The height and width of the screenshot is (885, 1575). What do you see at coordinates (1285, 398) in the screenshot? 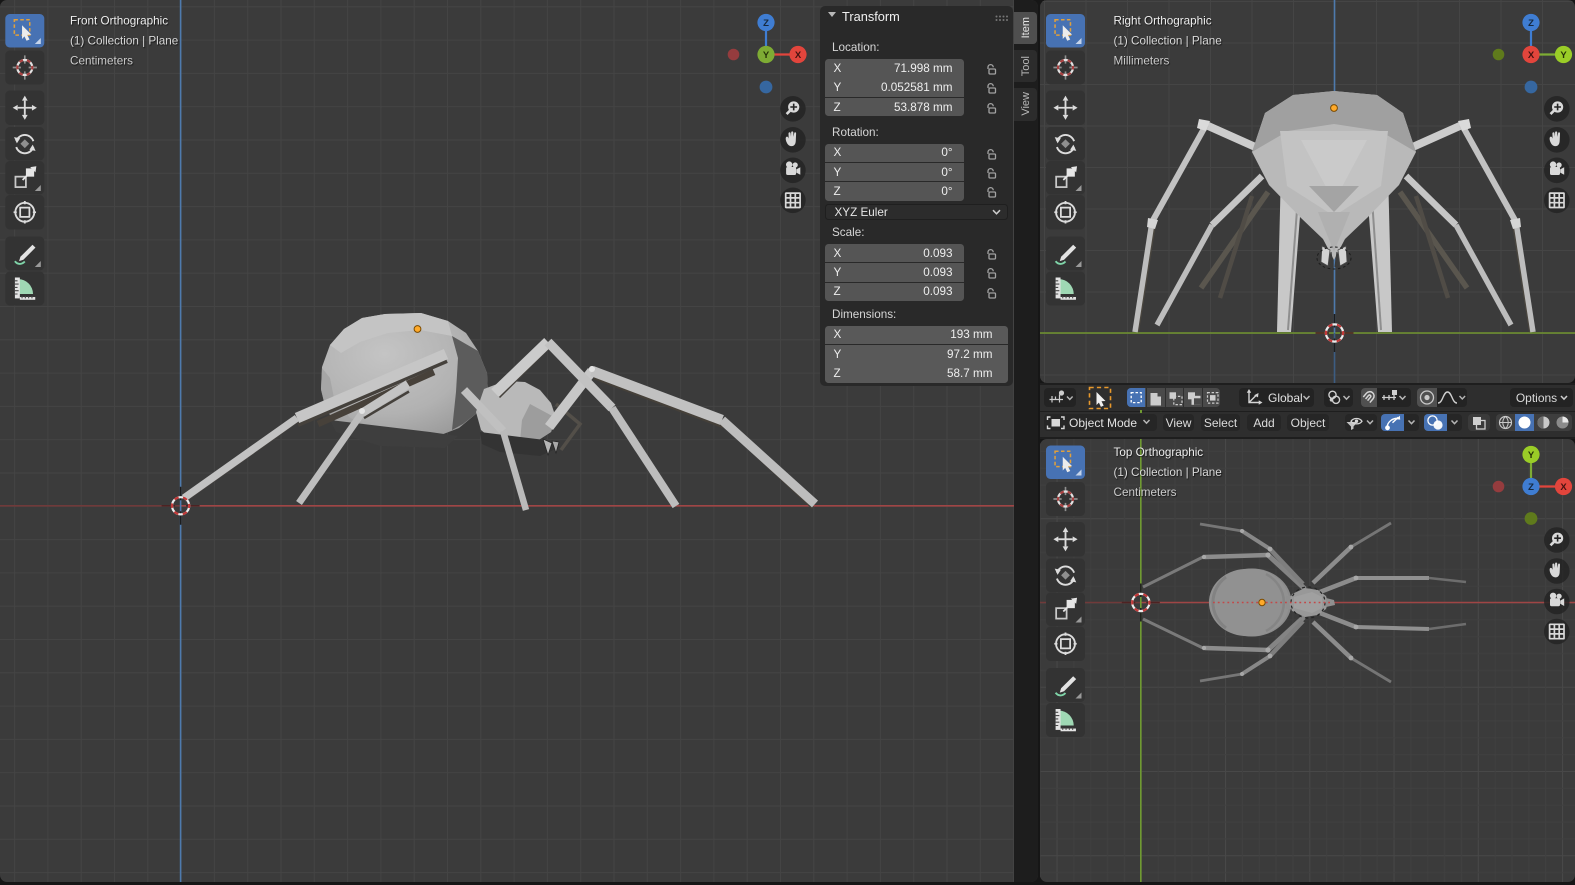
I see `svg-text: Global` at bounding box center [1285, 398].